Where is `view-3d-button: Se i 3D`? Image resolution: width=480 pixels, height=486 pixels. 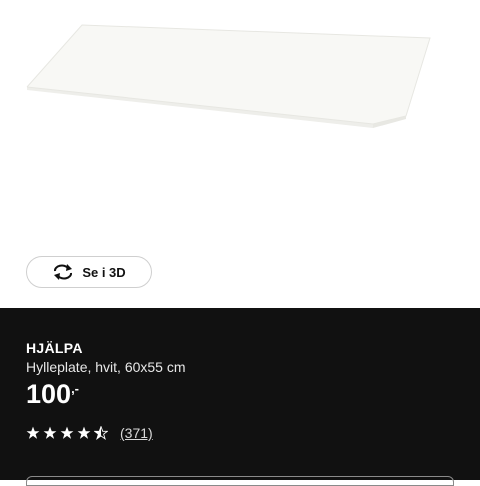 view-3d-button: Se i 3D is located at coordinates (89, 272).